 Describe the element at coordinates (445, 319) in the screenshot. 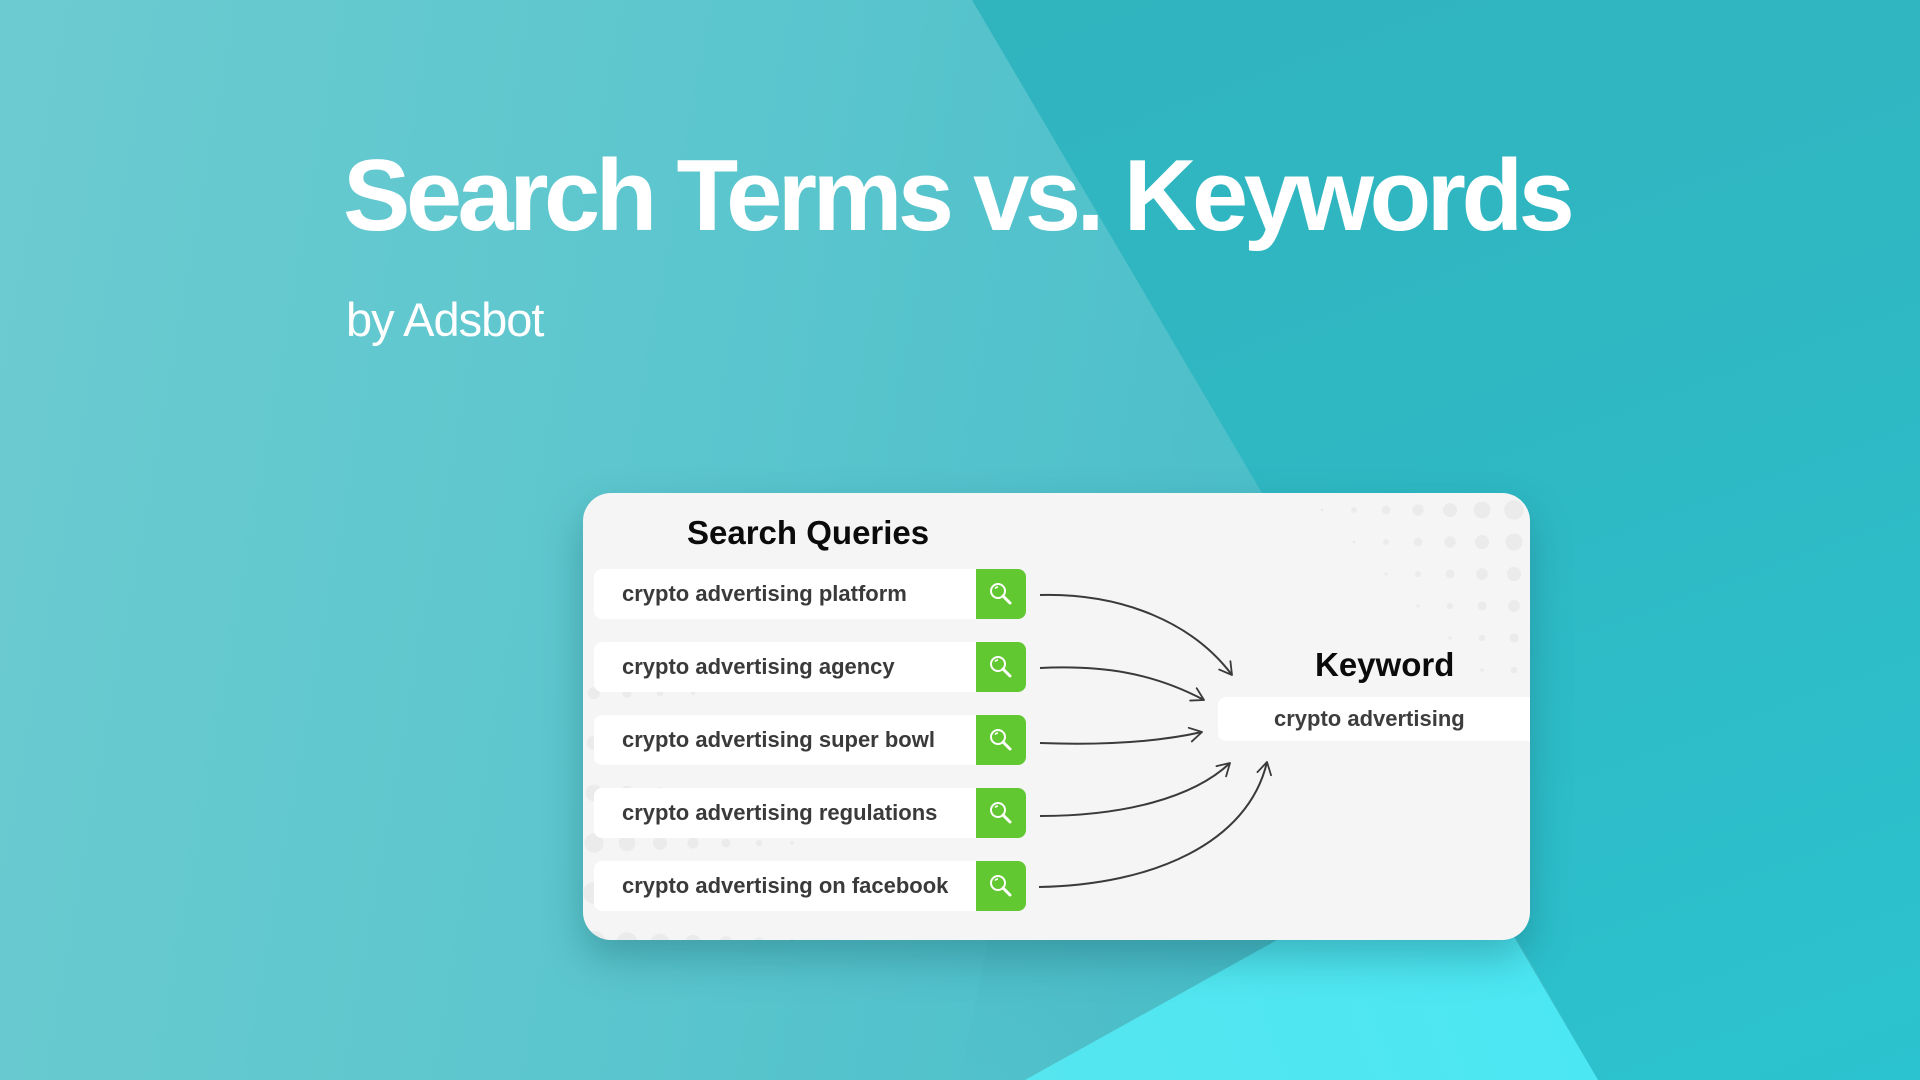

I see `page-subtitle: by Adsbot` at that location.